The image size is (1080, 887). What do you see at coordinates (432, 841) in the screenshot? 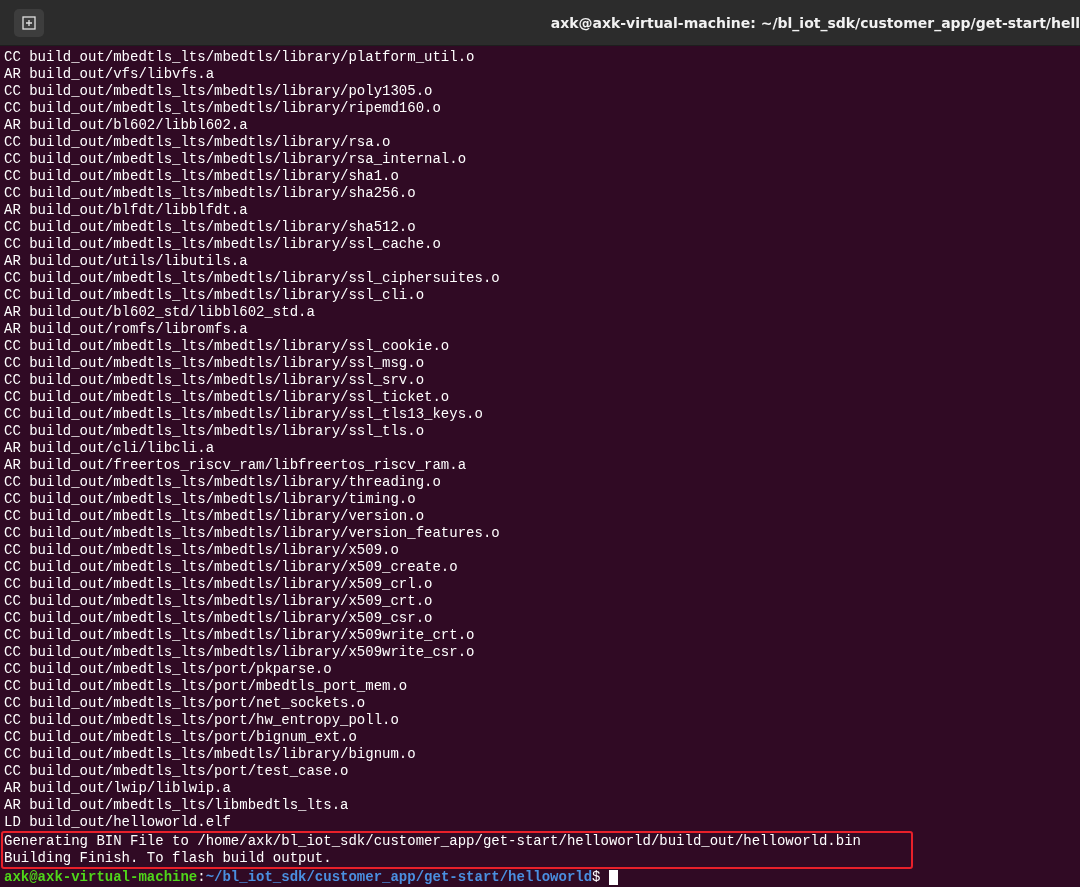
I see `output-line: Generating BIN File to /home/axk/bl_iot_sdk/customer_app/get-start/helloworld/build_out/helloworld.bin` at bounding box center [432, 841].